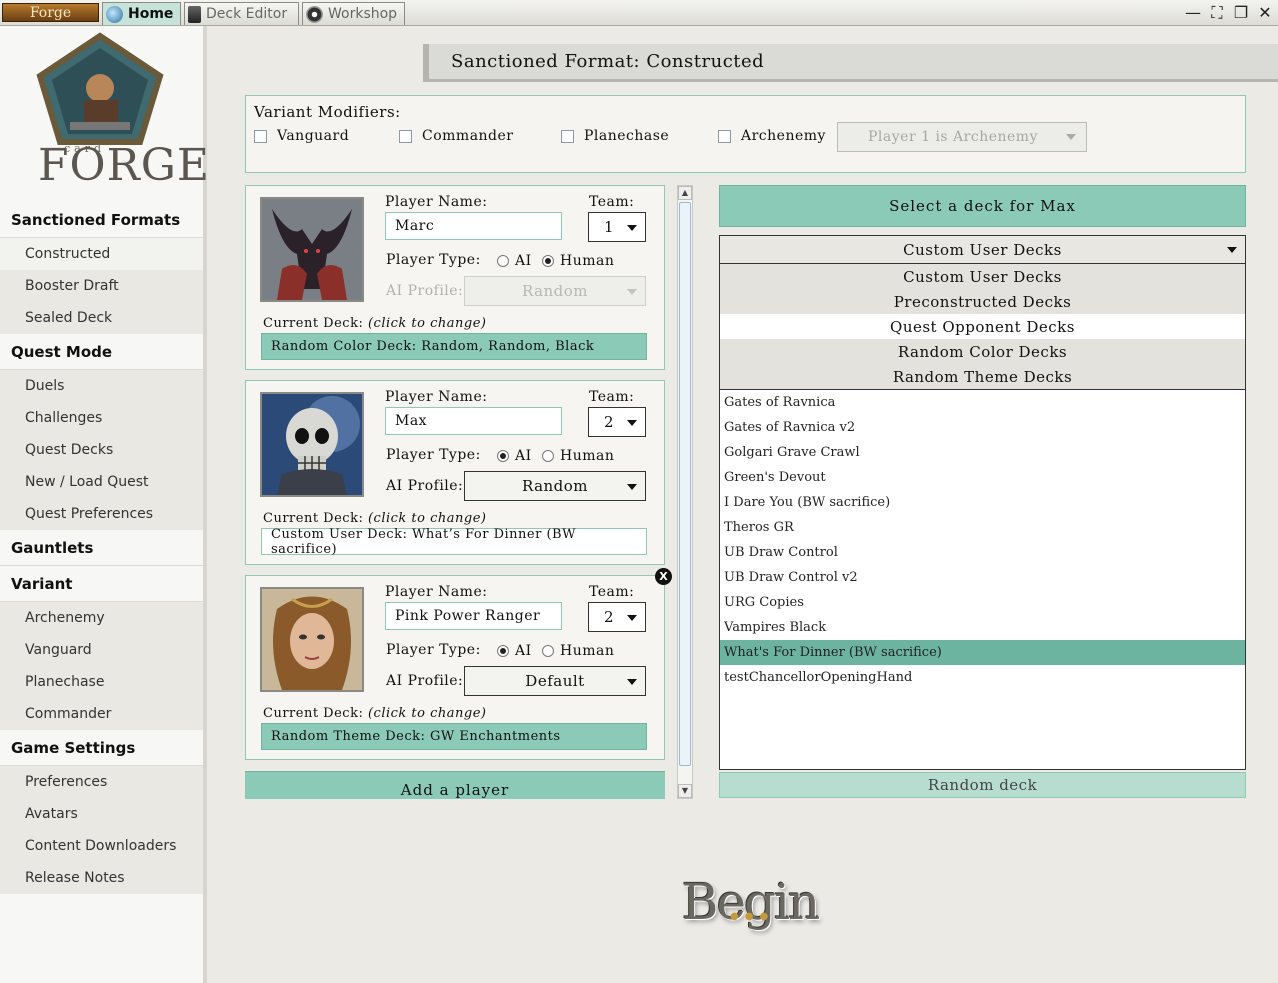 This screenshot has width=1278, height=983. Describe the element at coordinates (101, 782) in the screenshot. I see `sidebar-item-preferences: Preferences` at that location.